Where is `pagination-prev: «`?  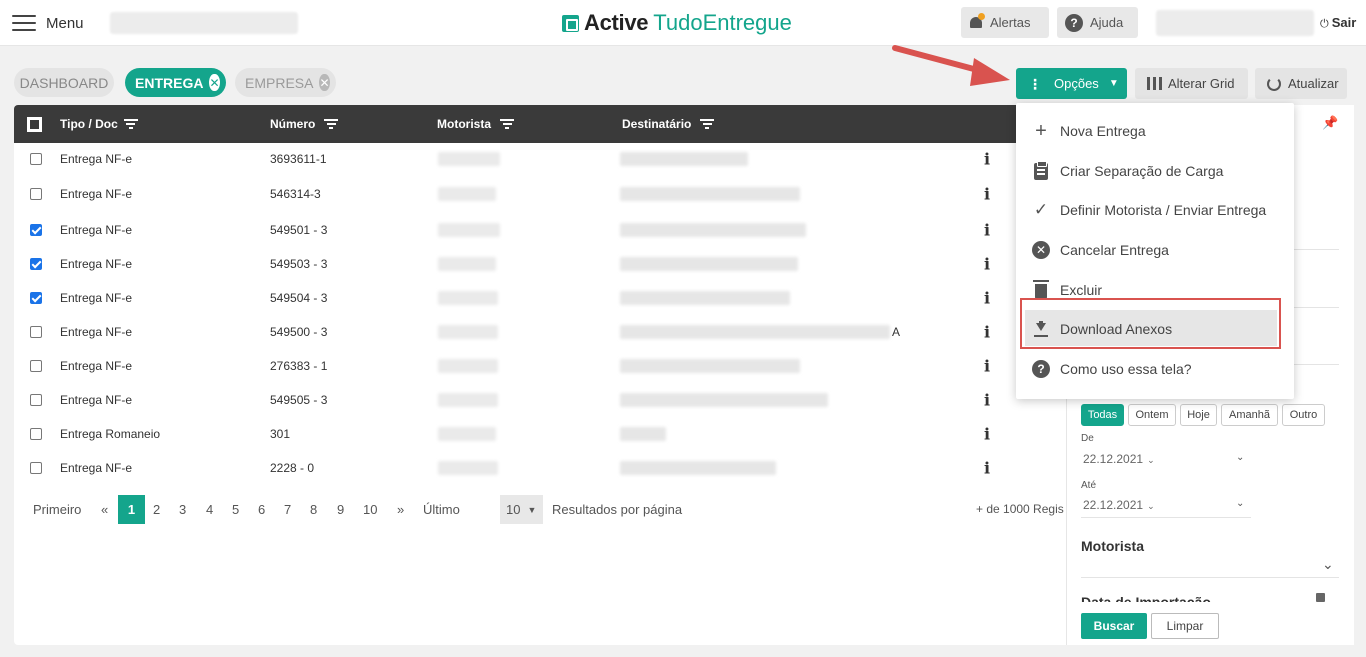 pagination-prev: « is located at coordinates (104, 509).